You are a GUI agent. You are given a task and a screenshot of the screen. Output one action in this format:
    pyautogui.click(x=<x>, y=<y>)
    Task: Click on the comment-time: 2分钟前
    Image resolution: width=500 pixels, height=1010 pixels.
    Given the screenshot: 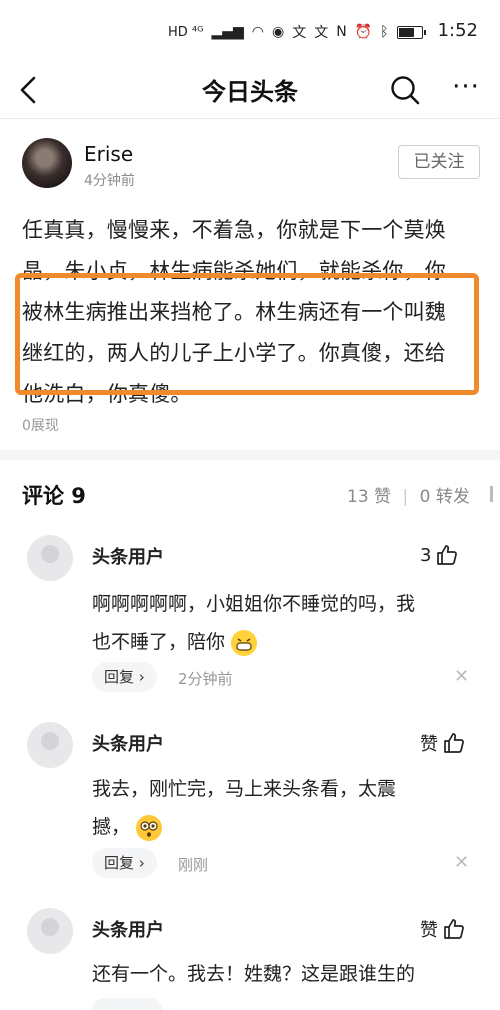 What is the action you would take?
    pyautogui.click(x=205, y=679)
    